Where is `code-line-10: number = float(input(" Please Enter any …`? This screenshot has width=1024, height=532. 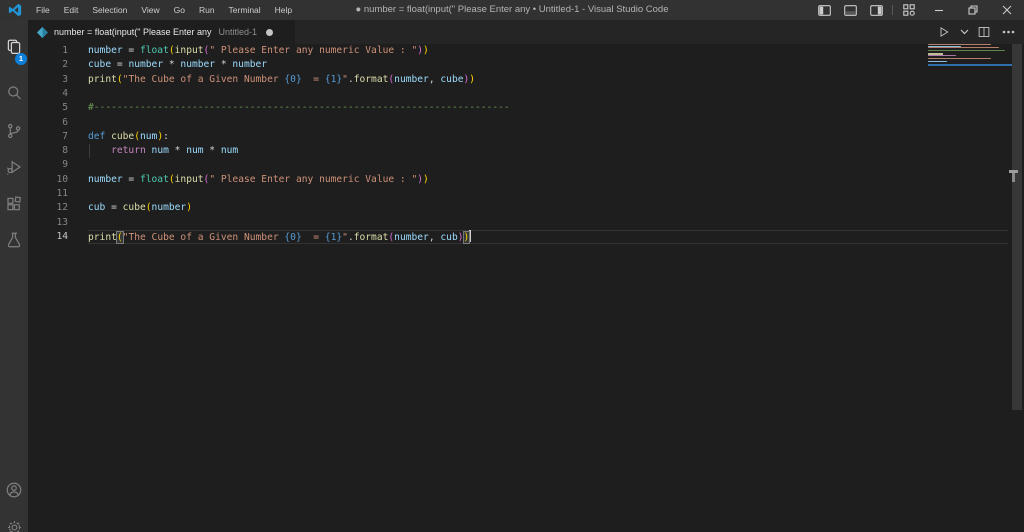 code-line-10: number = float(input(" Please Enter any … is located at coordinates (258, 180).